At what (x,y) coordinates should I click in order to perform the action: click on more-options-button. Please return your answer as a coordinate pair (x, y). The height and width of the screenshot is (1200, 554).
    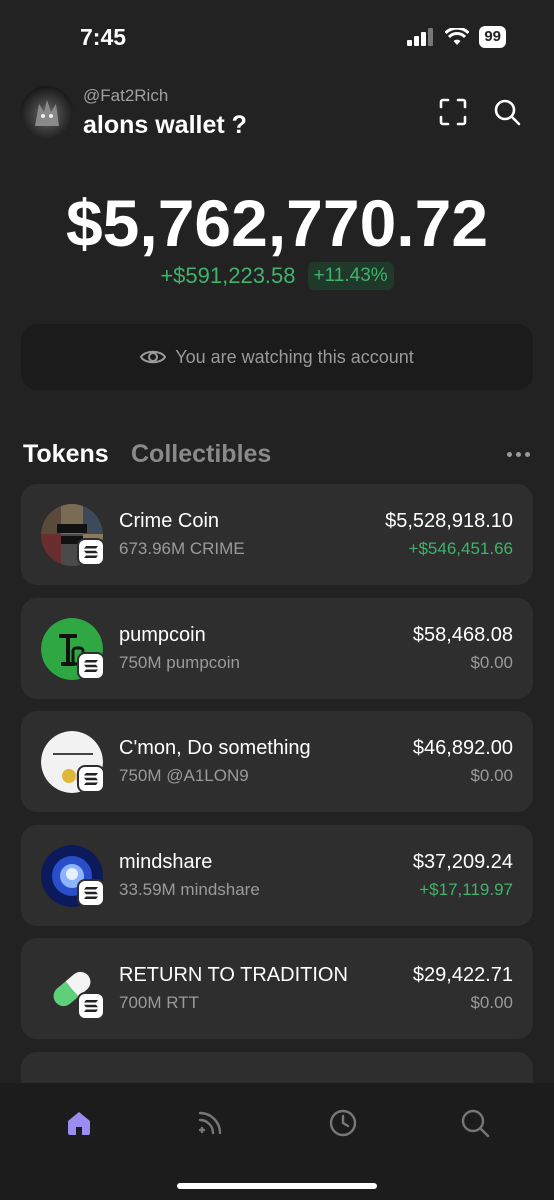
    Looking at the image, I should click on (518, 454).